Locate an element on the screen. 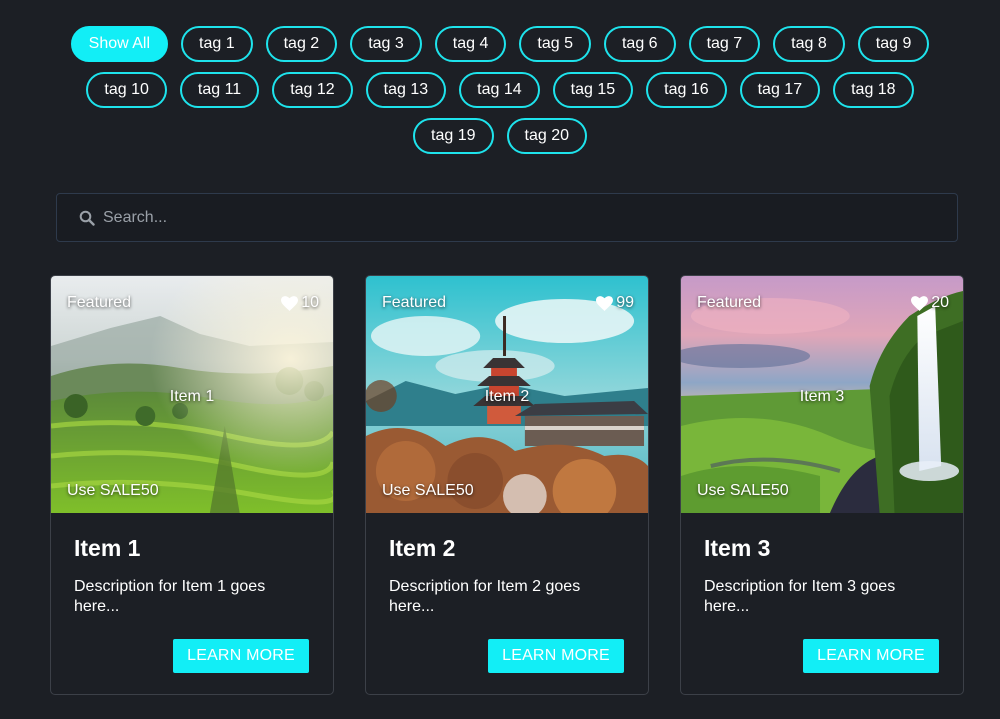  tag-button-14: tag 14 is located at coordinates (499, 90).